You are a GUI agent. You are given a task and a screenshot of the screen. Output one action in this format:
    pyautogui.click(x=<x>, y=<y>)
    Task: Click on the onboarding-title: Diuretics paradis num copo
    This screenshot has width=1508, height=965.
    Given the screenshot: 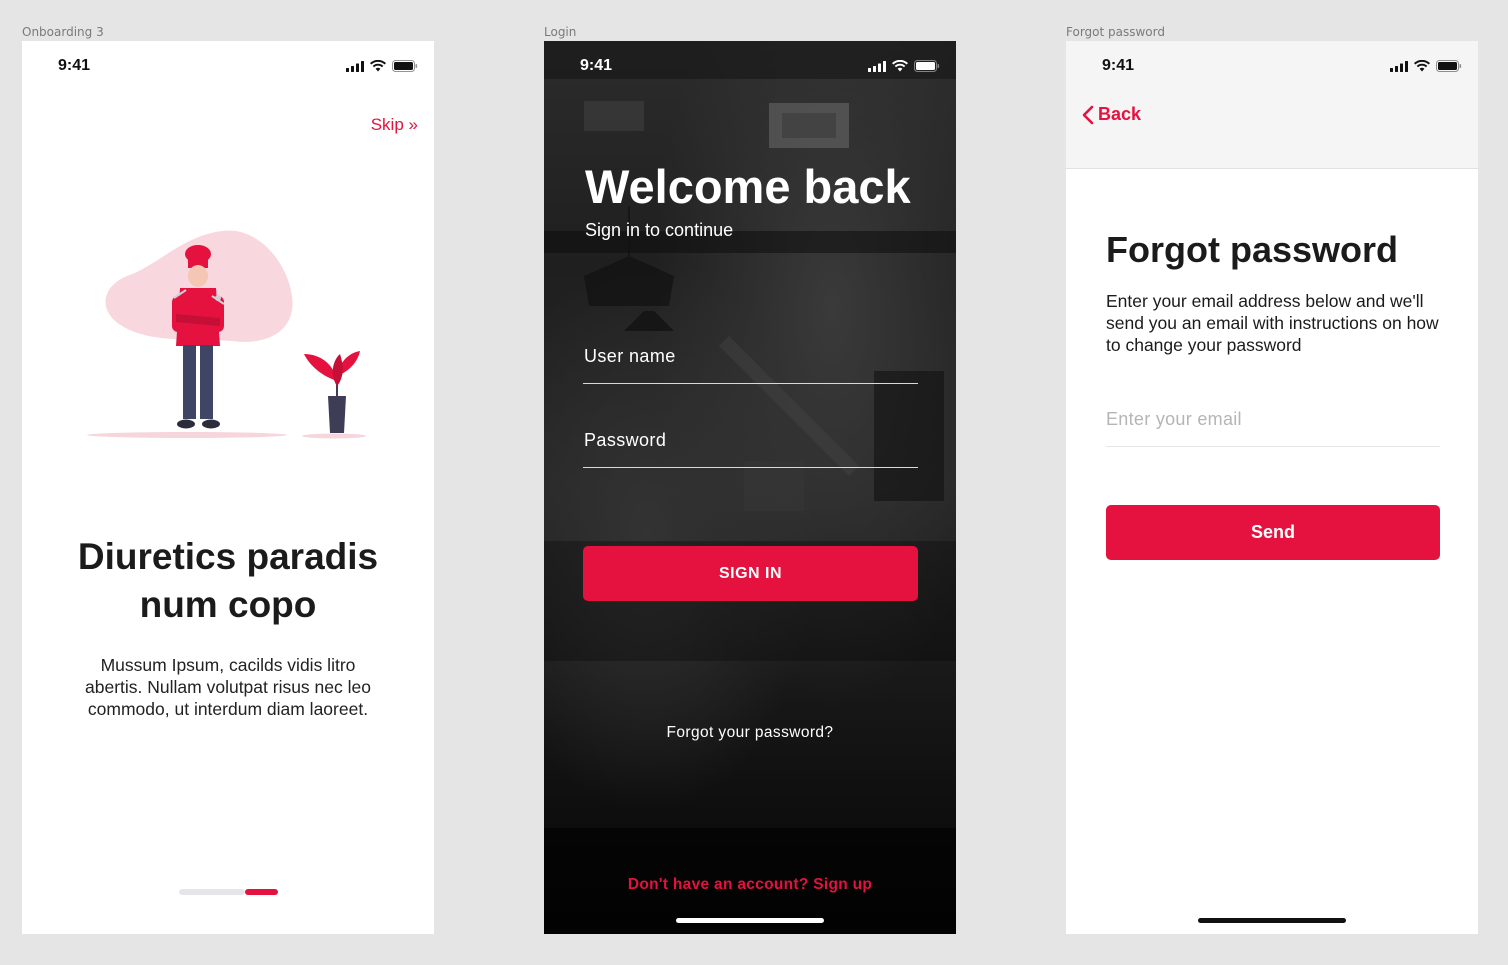 What is the action you would take?
    pyautogui.click(x=228, y=580)
    